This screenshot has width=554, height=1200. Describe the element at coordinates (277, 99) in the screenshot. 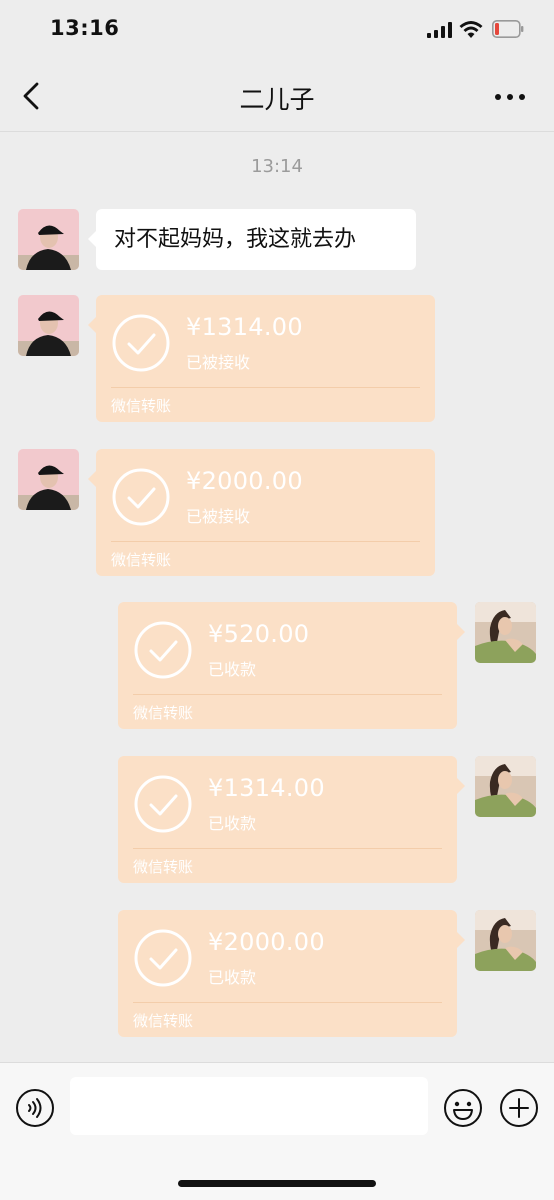

I see `chat-title: 二儿子` at that location.